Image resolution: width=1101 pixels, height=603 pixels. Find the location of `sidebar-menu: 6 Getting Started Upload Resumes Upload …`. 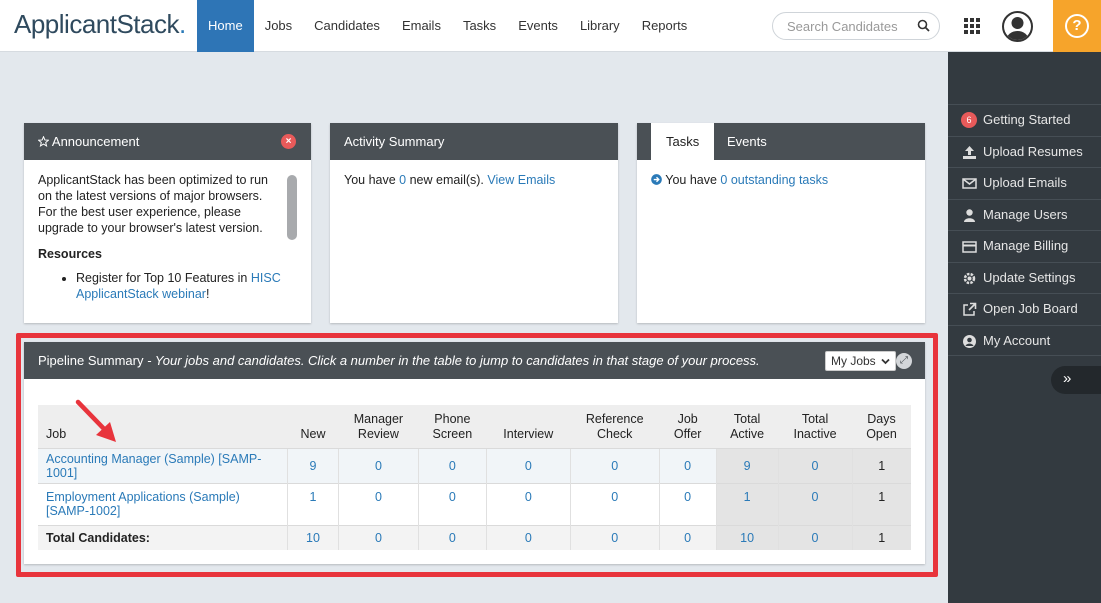

sidebar-menu: 6 Getting Started Upload Resumes Upload … is located at coordinates (1024, 230).